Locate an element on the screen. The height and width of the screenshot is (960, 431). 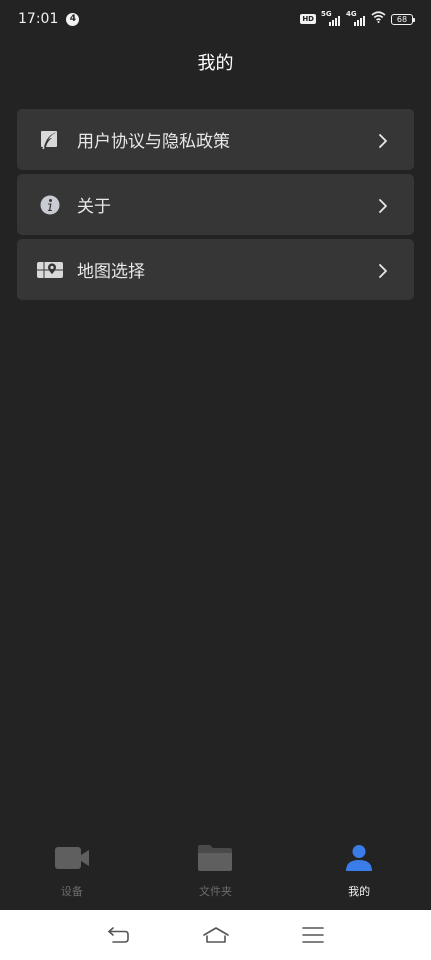
back-icon is located at coordinates (119, 935).